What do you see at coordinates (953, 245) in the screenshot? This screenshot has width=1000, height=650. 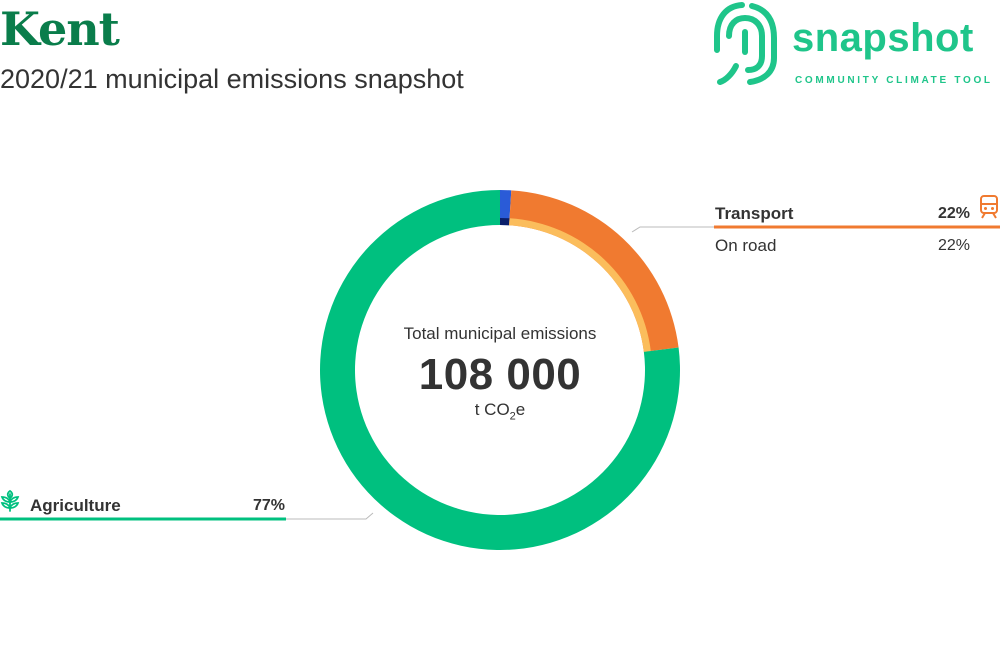 I see `on-road-percent: 22%` at bounding box center [953, 245].